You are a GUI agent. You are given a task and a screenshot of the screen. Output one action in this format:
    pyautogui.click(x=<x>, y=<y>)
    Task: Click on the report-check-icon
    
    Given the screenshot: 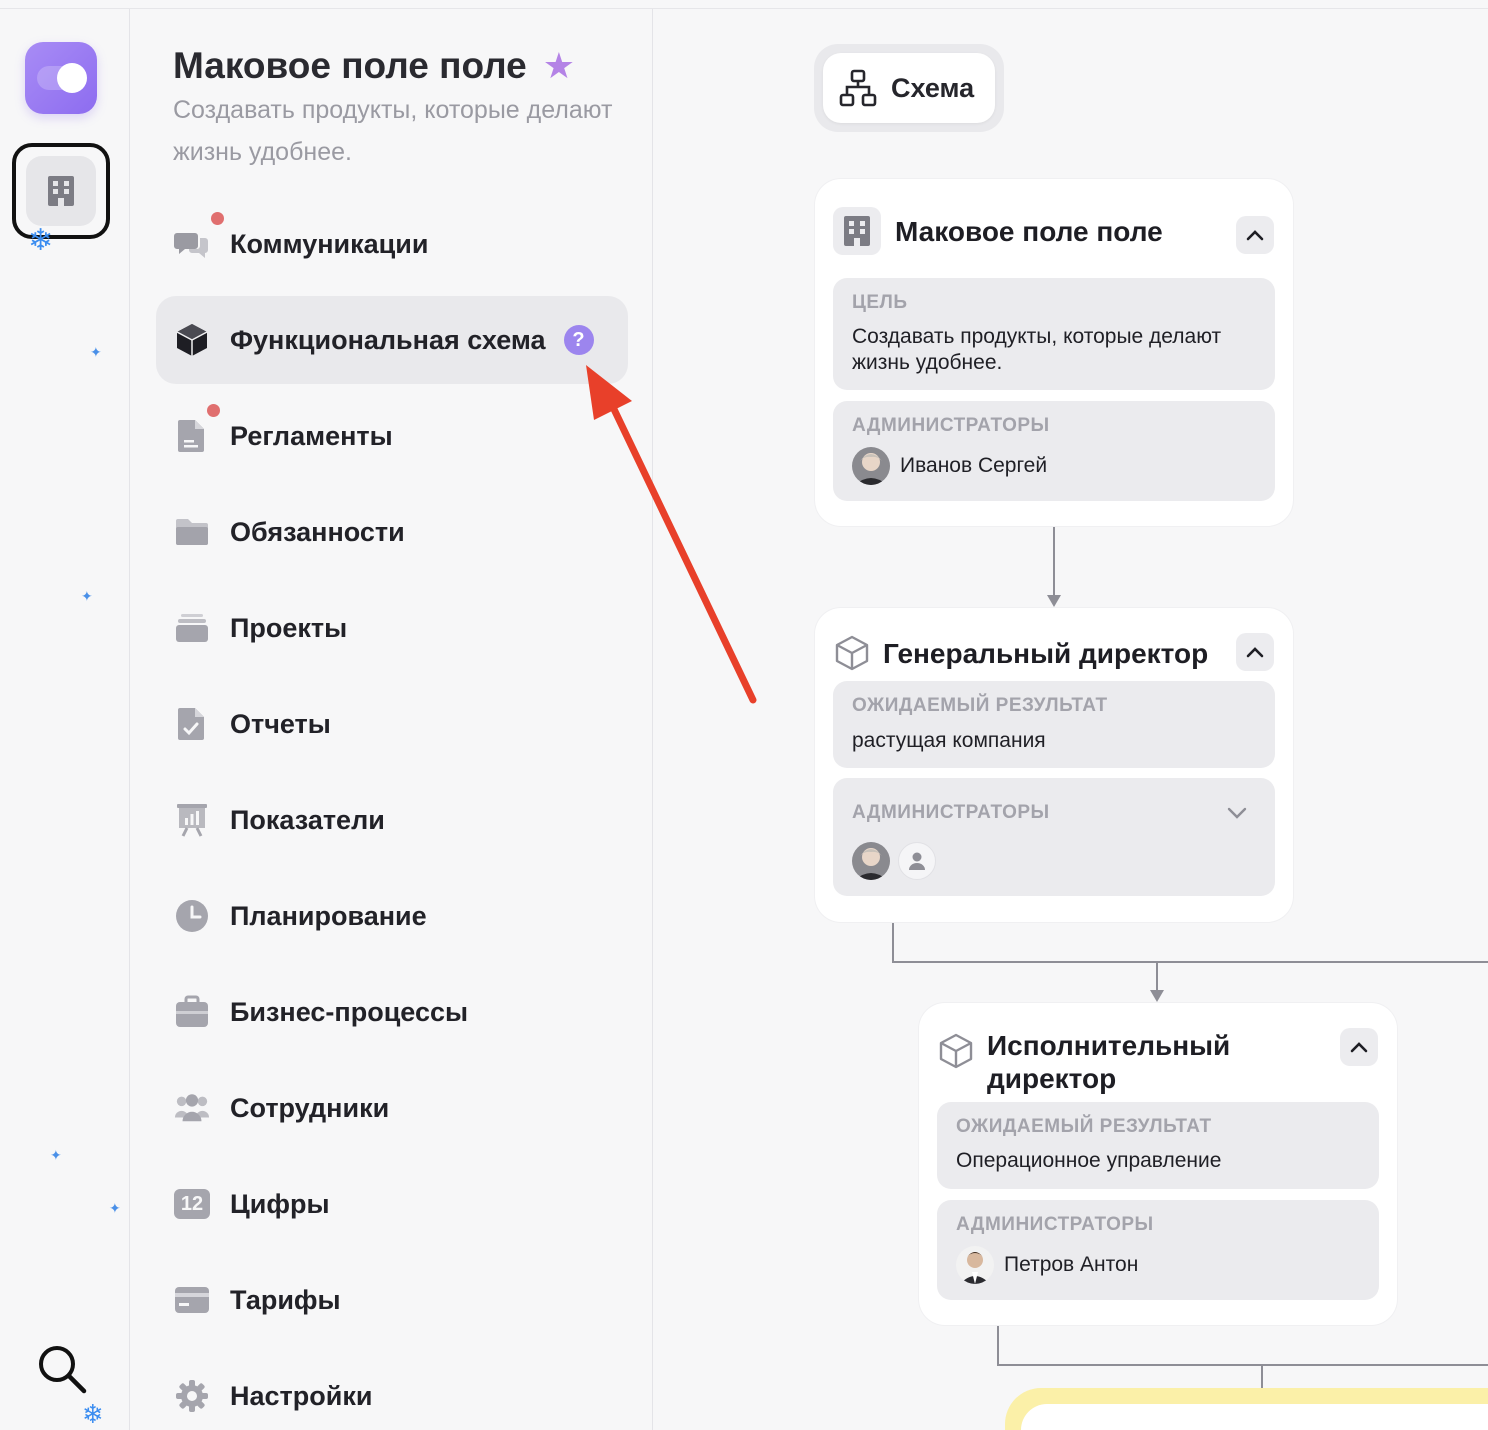 What is the action you would take?
    pyautogui.click(x=191, y=724)
    